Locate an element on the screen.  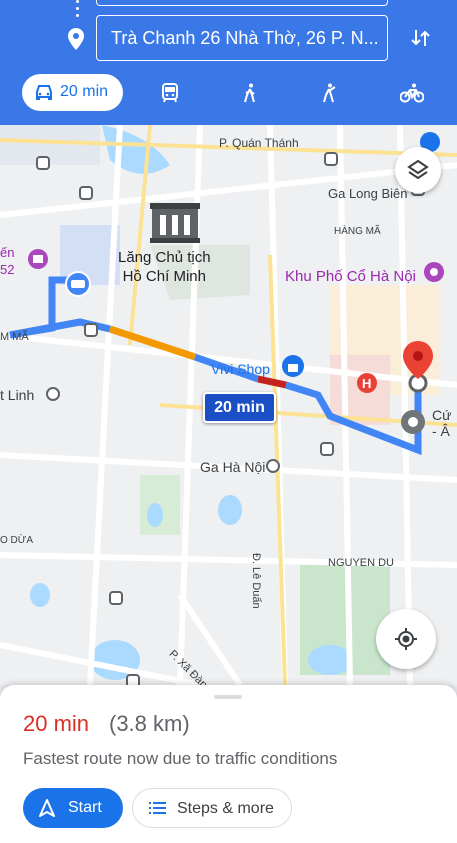
distance-text: (3.8 km) is located at coordinates (149, 723).